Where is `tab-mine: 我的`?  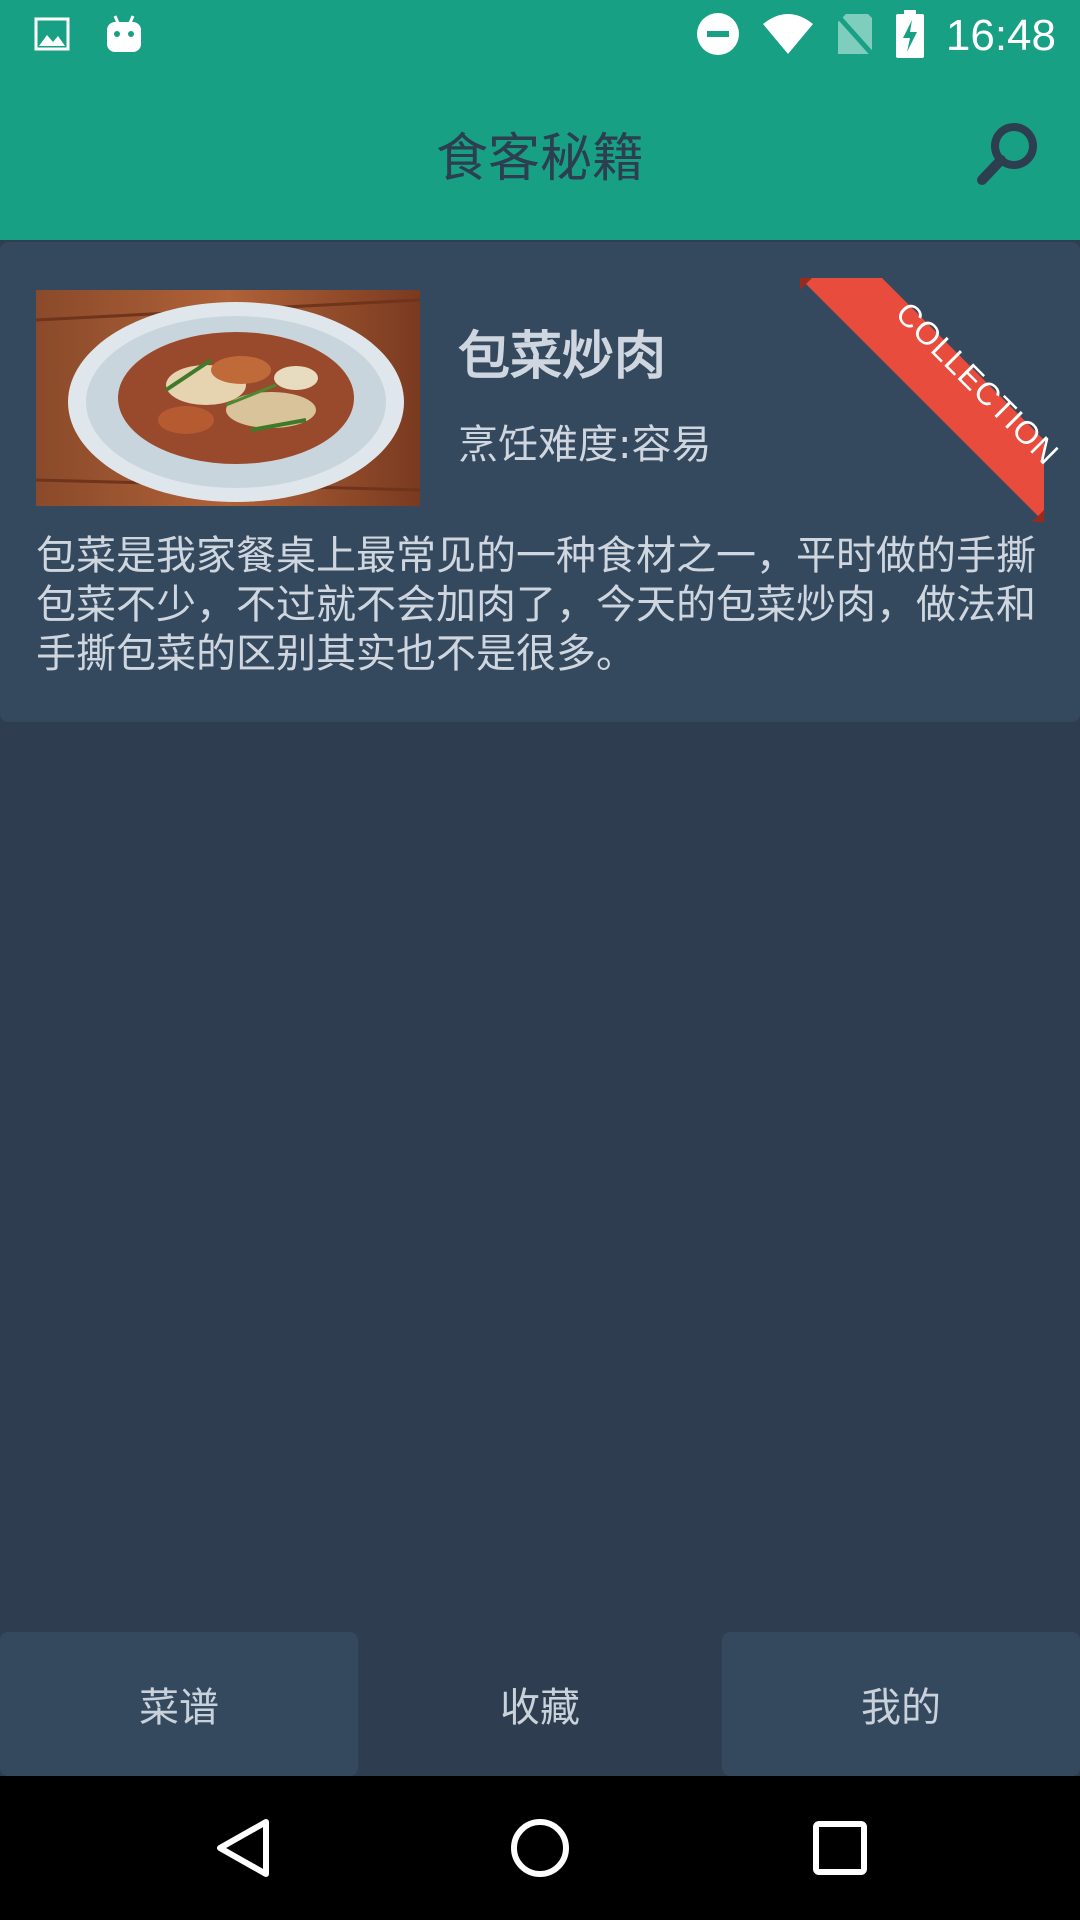
tab-mine: 我的 is located at coordinates (901, 1704).